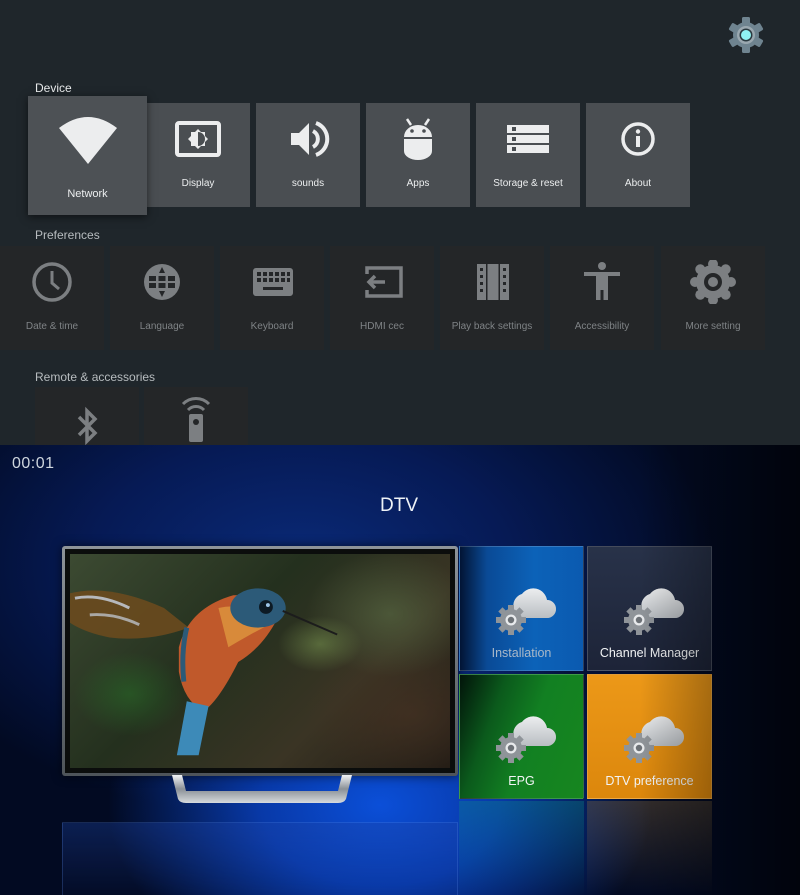  I want to click on tile-label: EPG, so click(521, 781).